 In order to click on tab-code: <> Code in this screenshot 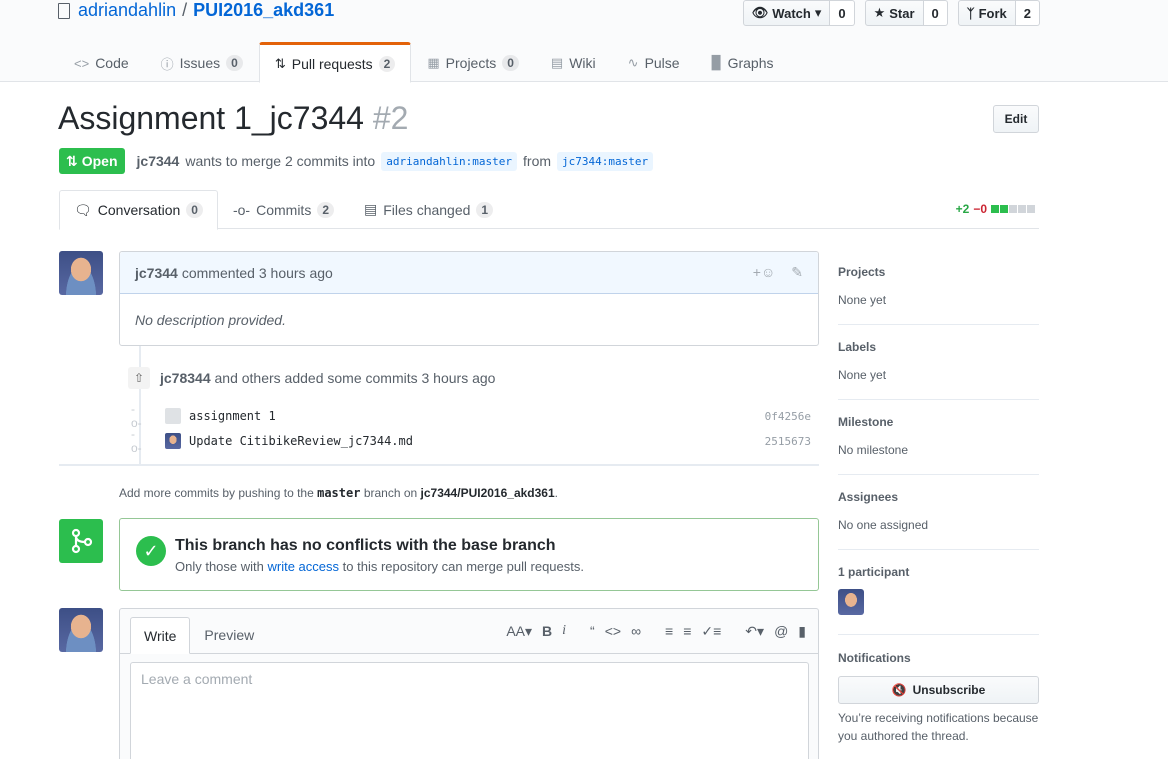, I will do `click(101, 62)`.